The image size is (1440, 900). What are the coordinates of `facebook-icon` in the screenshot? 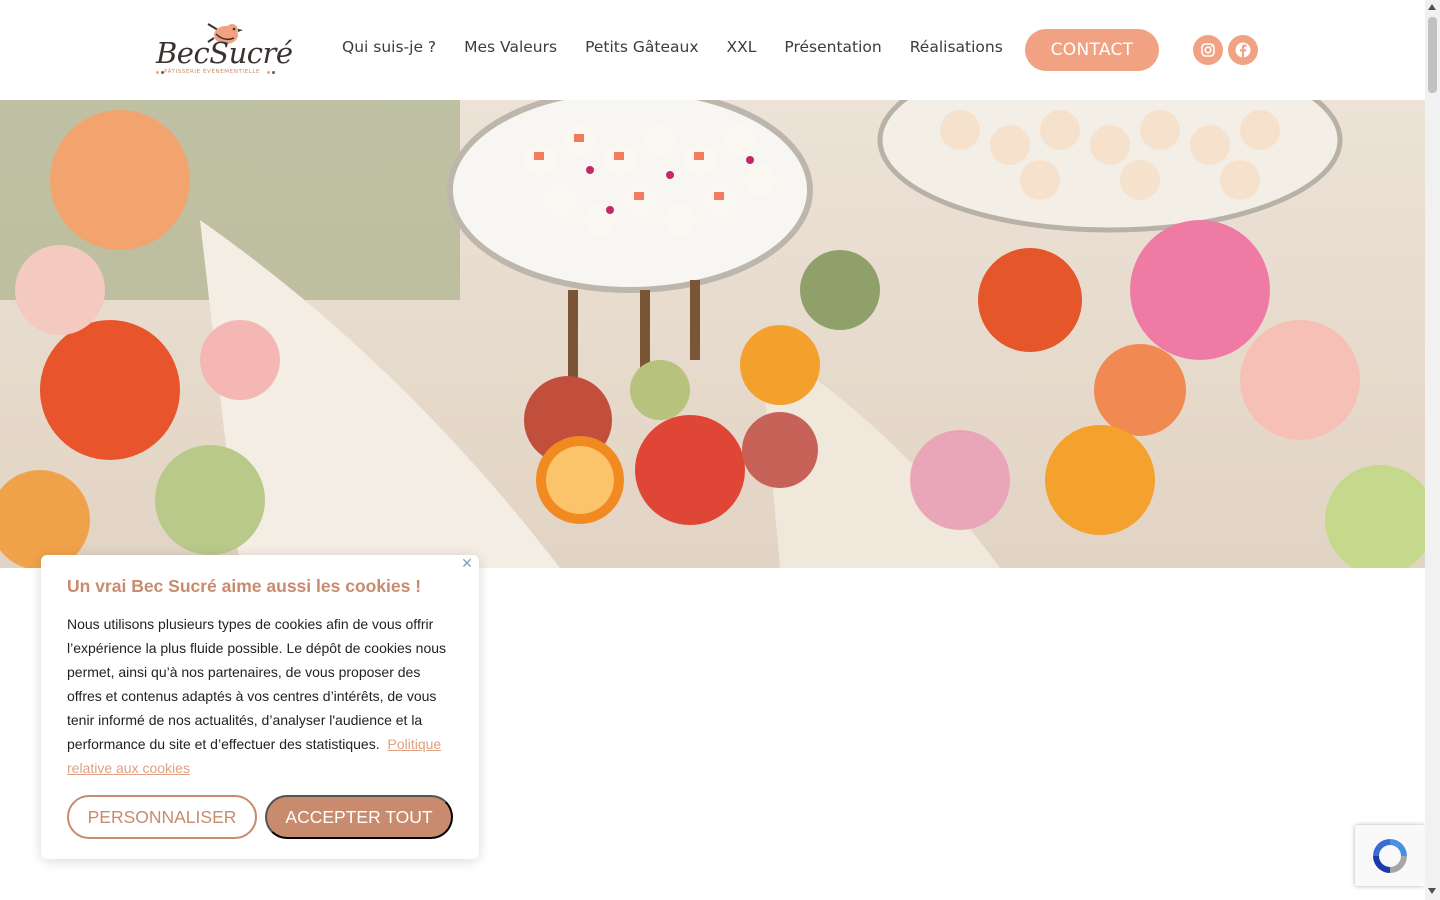 It's located at (1243, 50).